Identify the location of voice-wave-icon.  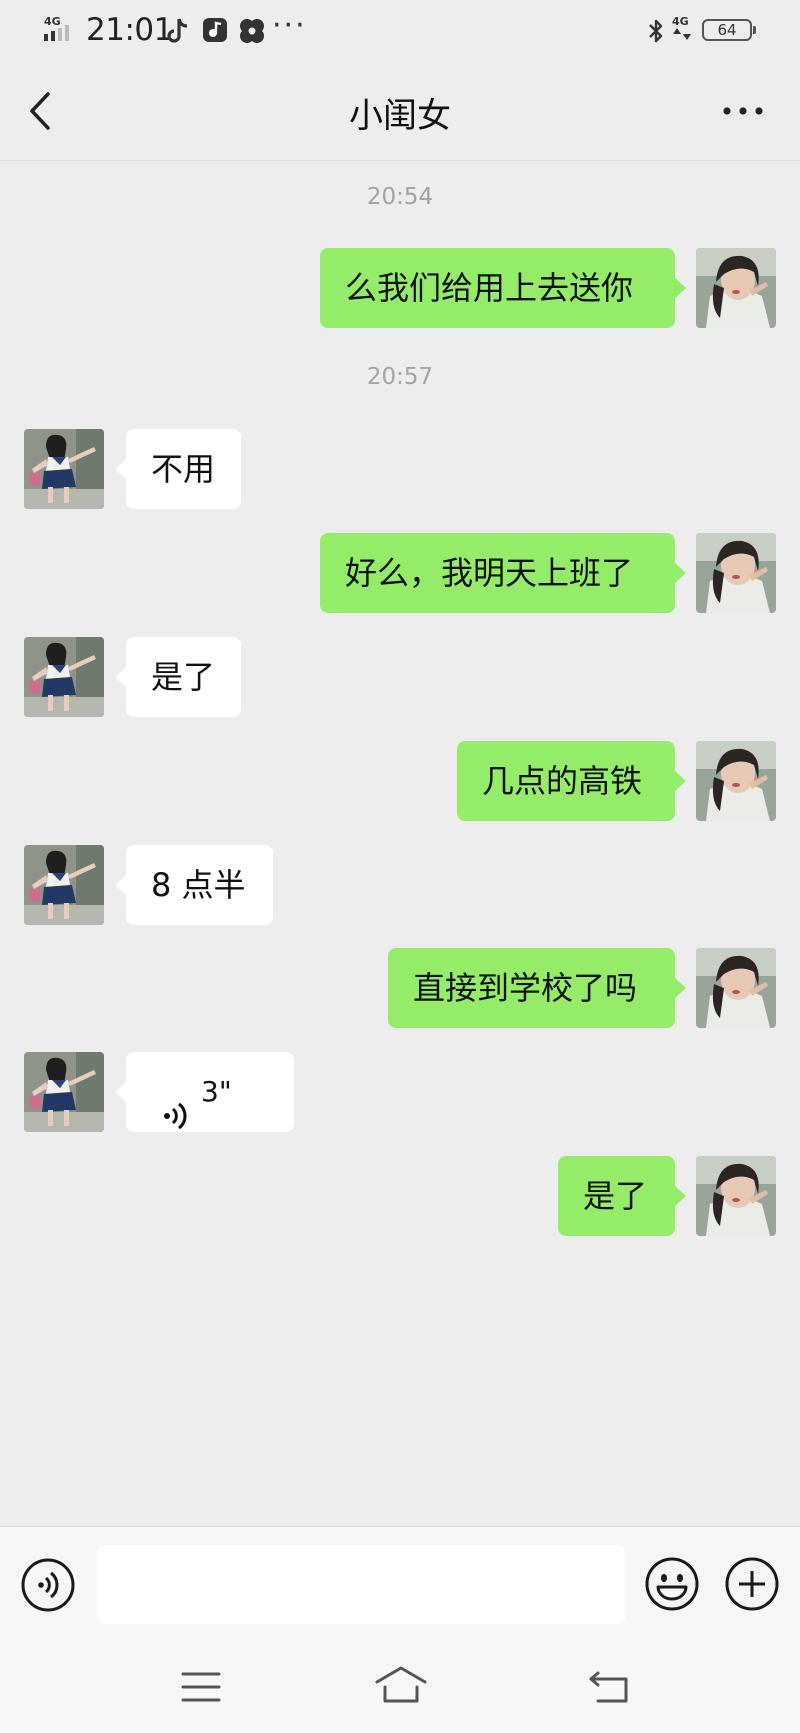
(175, 1119).